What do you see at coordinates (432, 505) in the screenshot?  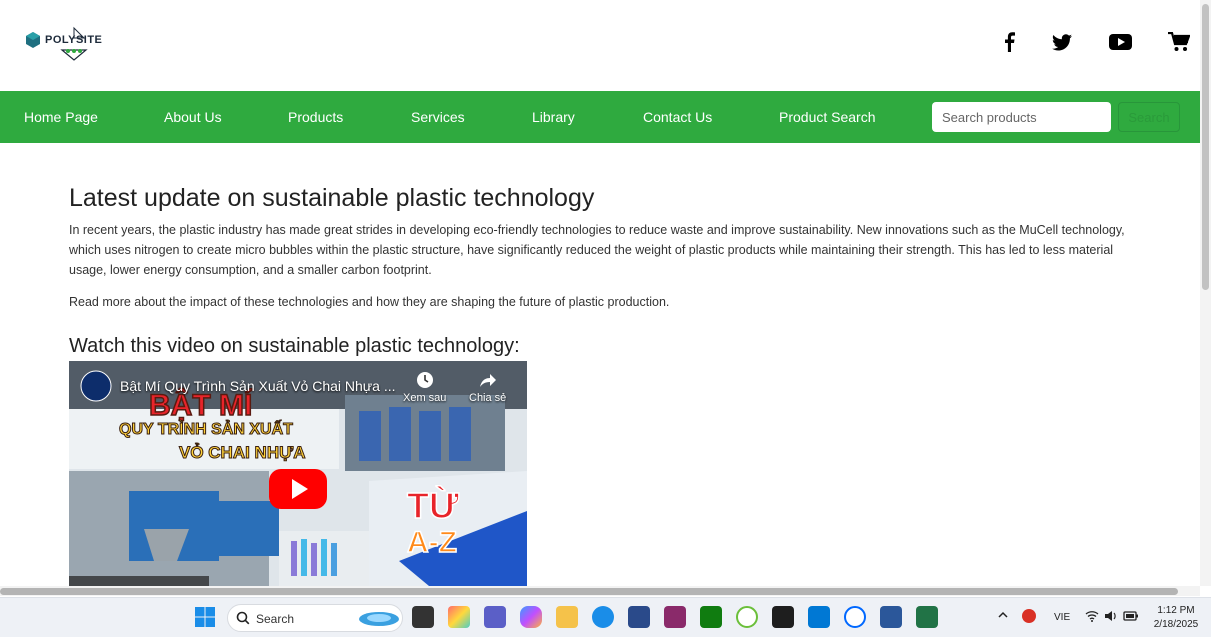 I see `thumb-badge1: TỪ` at bounding box center [432, 505].